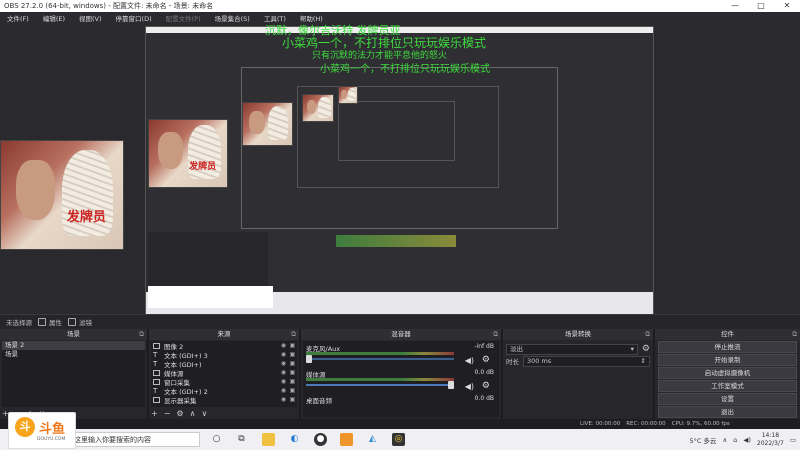 This screenshot has height=450, width=800. Describe the element at coordinates (156, 345) in the screenshot. I see `image-icon` at that location.